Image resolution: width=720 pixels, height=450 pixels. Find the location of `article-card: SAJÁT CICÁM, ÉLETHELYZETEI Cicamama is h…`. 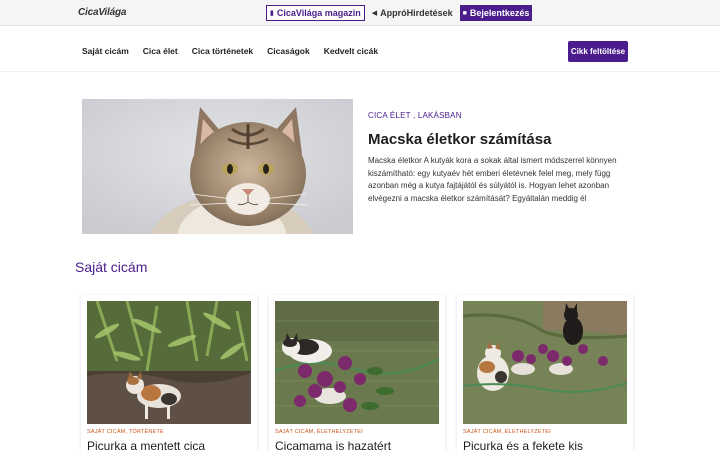

article-card: SAJÁT CICÁM, ÉLETHELYZETEI Cicamama is h… is located at coordinates (357, 372).